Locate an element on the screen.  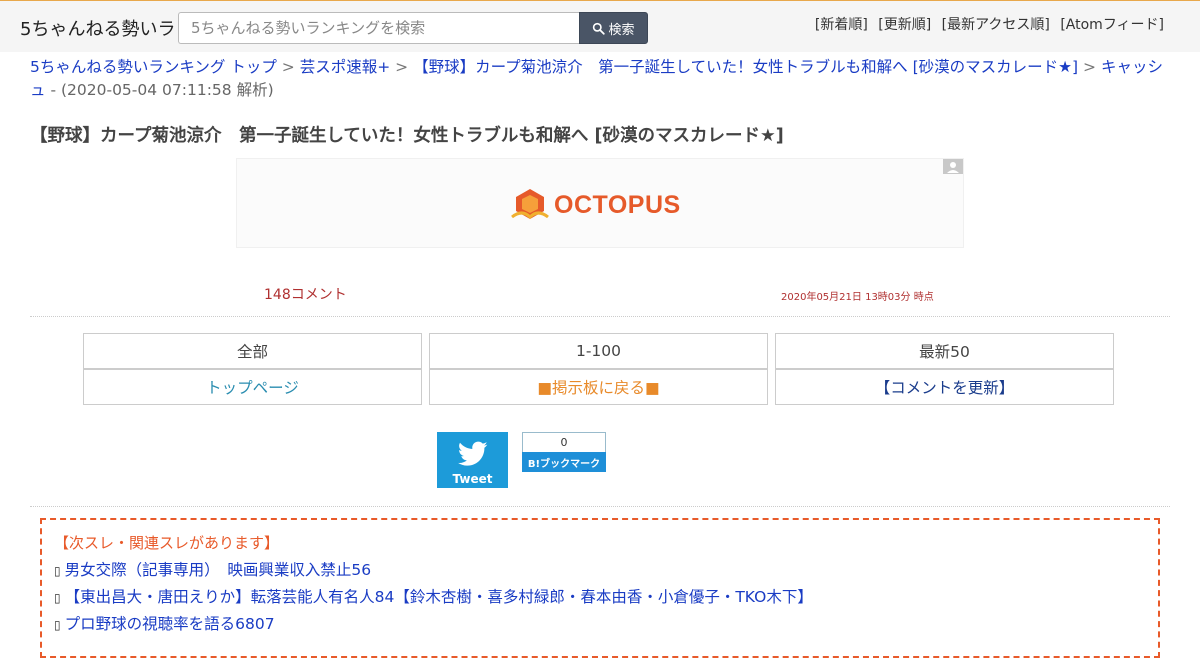
link-atom-feed: [Atomフィード] is located at coordinates (1112, 25).